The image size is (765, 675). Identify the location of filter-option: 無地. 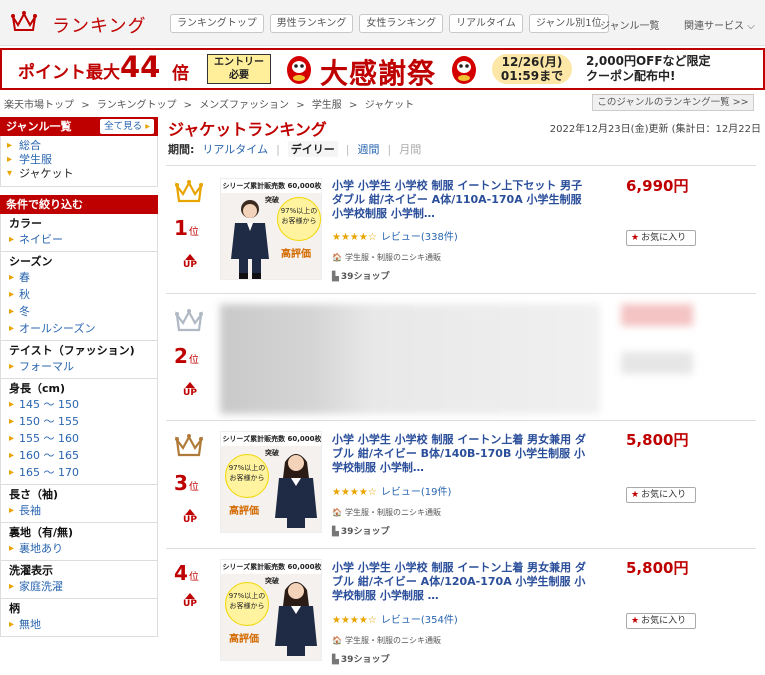
(83, 624).